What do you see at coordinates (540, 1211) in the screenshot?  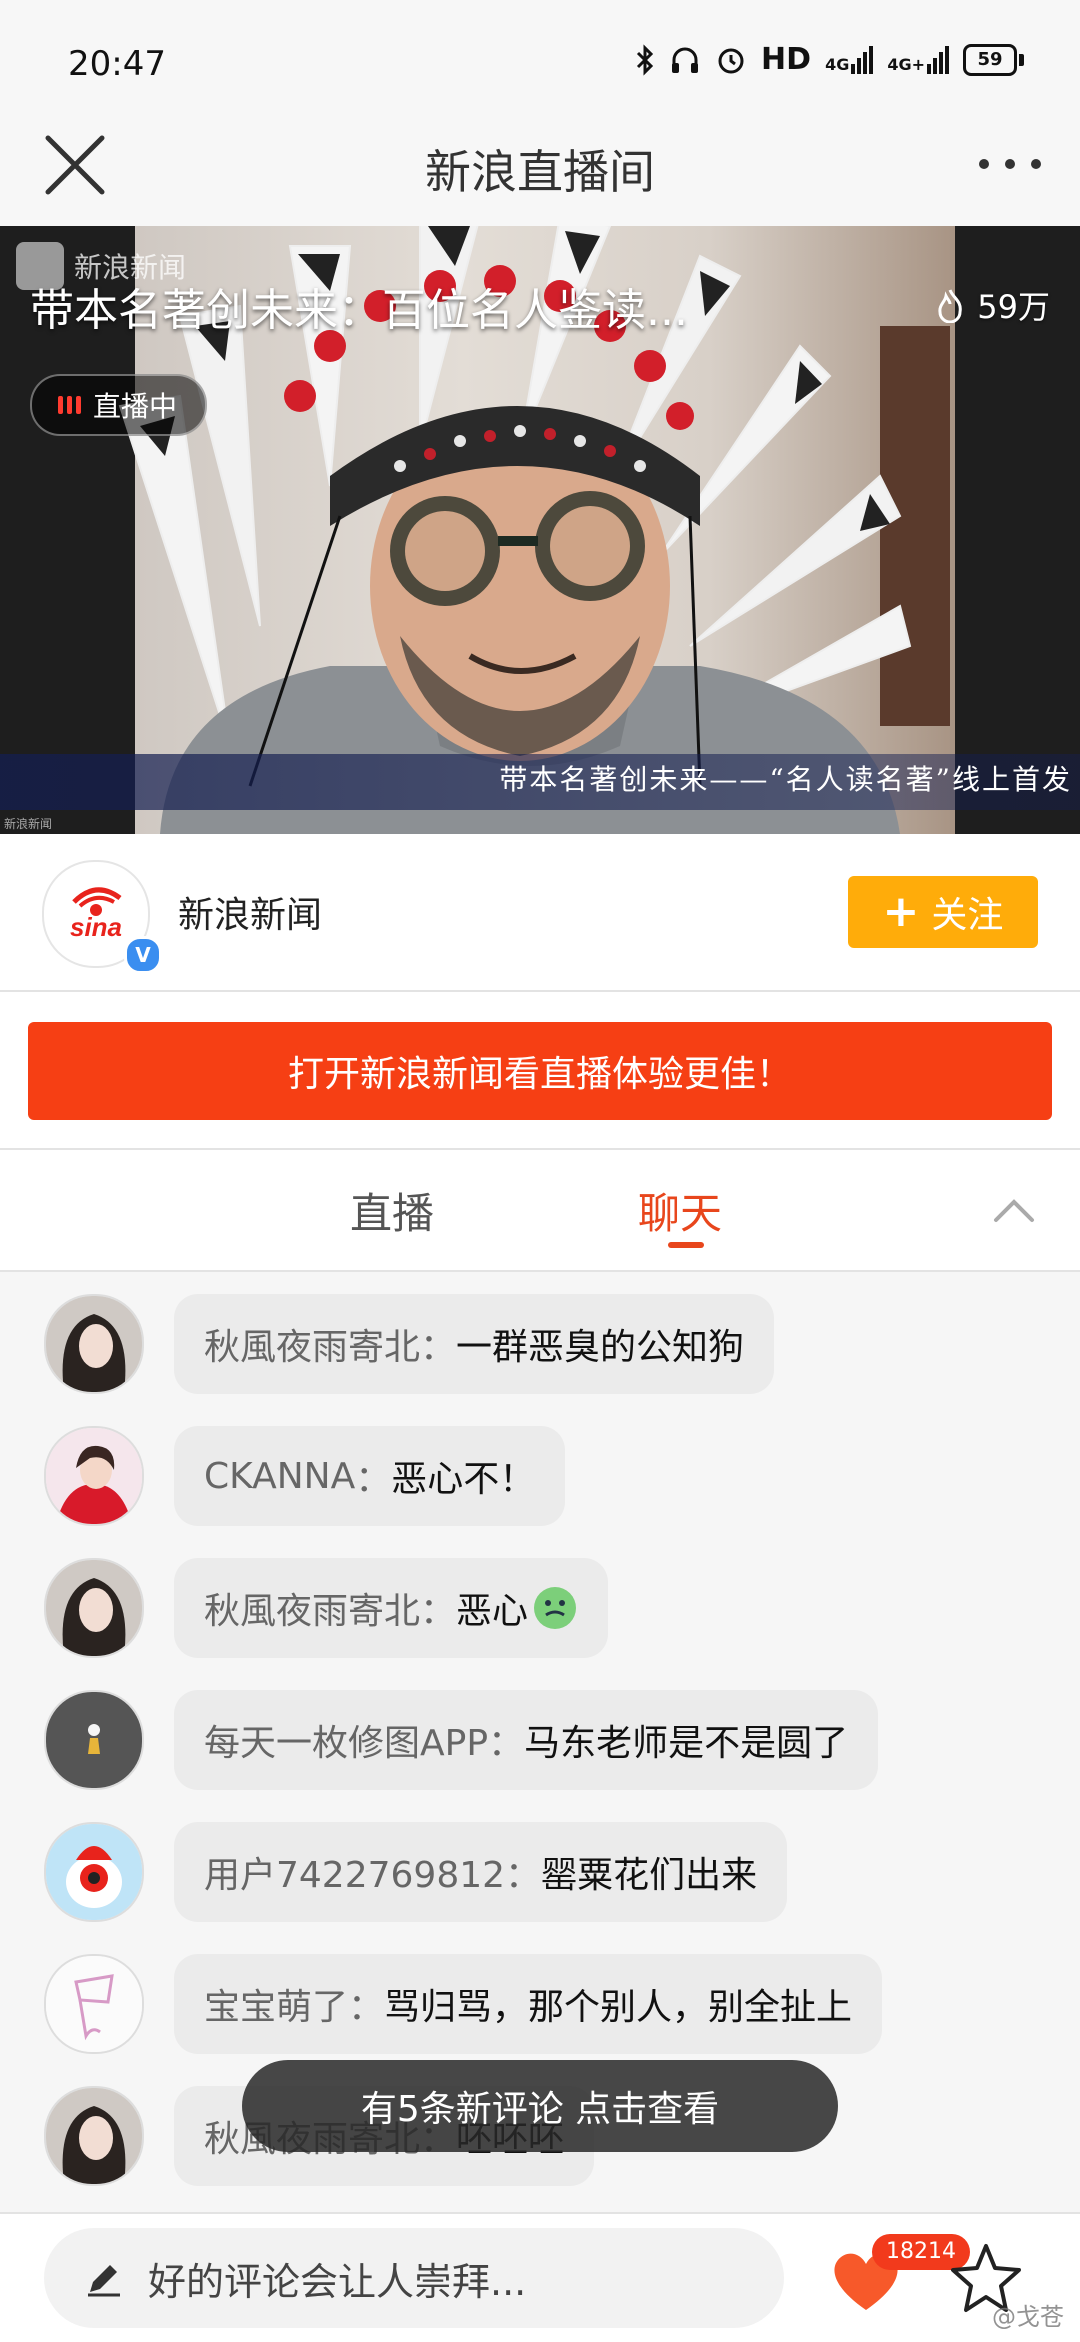 I see `tab-bar: 直播 聊天` at bounding box center [540, 1211].